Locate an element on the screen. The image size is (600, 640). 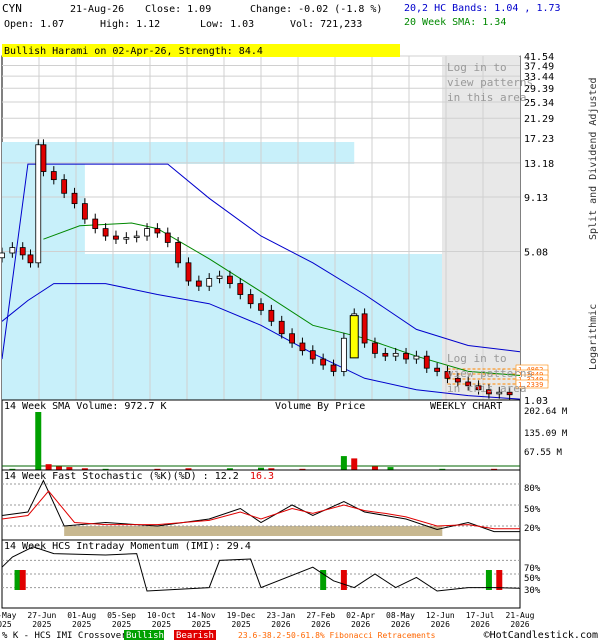
volume-label: Vol: 721,233 is located at coordinates (326, 24).